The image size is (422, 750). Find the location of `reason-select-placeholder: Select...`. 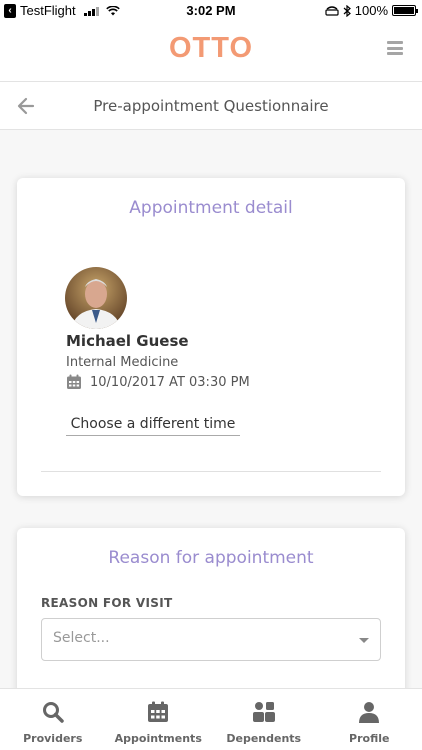

reason-select-placeholder: Select... is located at coordinates (81, 638).